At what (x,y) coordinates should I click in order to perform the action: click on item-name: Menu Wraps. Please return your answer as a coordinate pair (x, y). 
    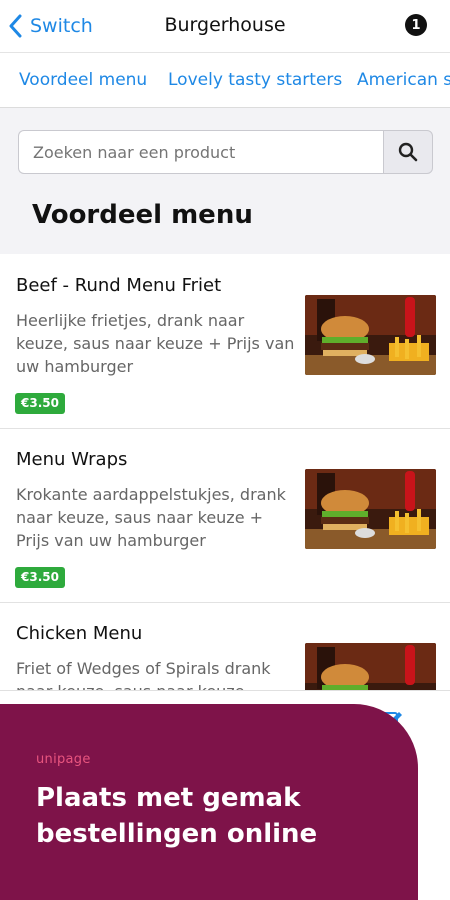
    Looking at the image, I should click on (72, 459).